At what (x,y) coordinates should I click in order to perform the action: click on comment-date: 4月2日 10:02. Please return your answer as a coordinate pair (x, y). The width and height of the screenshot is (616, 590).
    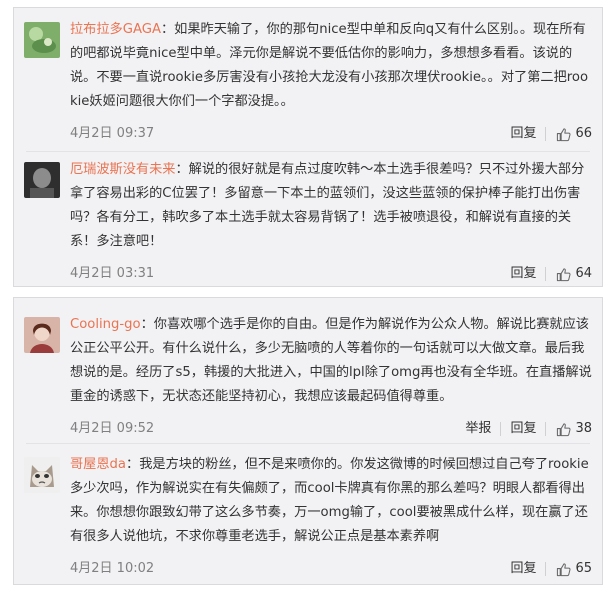
    Looking at the image, I should click on (112, 568).